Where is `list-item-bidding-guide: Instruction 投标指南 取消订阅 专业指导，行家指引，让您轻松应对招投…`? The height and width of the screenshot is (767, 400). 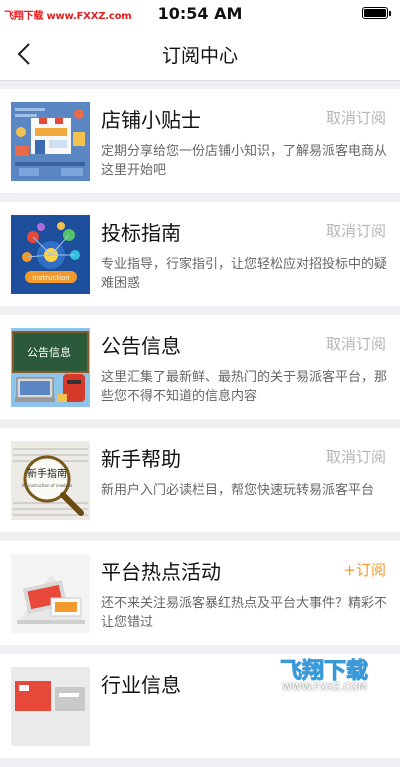 list-item-bidding-guide: Instruction 投标指南 取消订阅 专业指导，行家指引，让您轻松应对招投… is located at coordinates (200, 254).